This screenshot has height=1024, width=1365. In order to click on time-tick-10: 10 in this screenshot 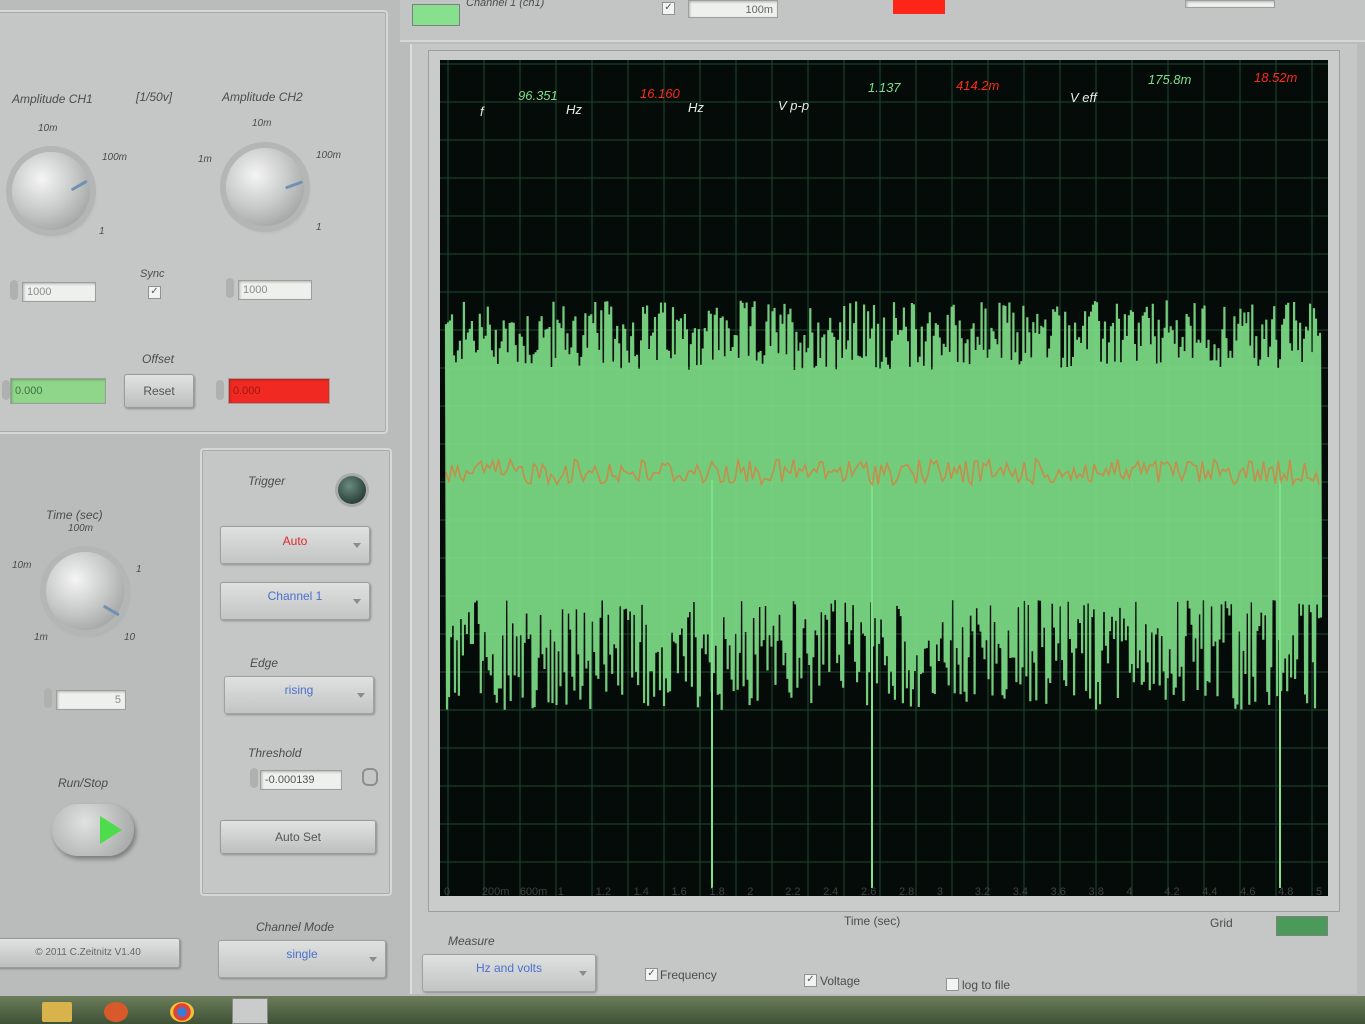, I will do `click(130, 637)`.